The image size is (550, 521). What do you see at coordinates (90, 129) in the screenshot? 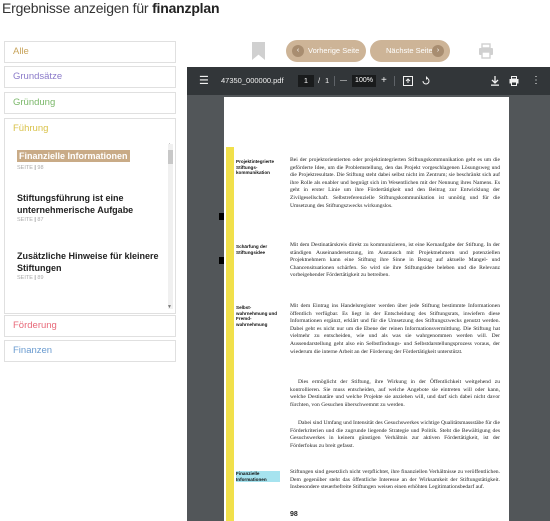
I see `category-fuehrung: Führung` at bounding box center [90, 129].